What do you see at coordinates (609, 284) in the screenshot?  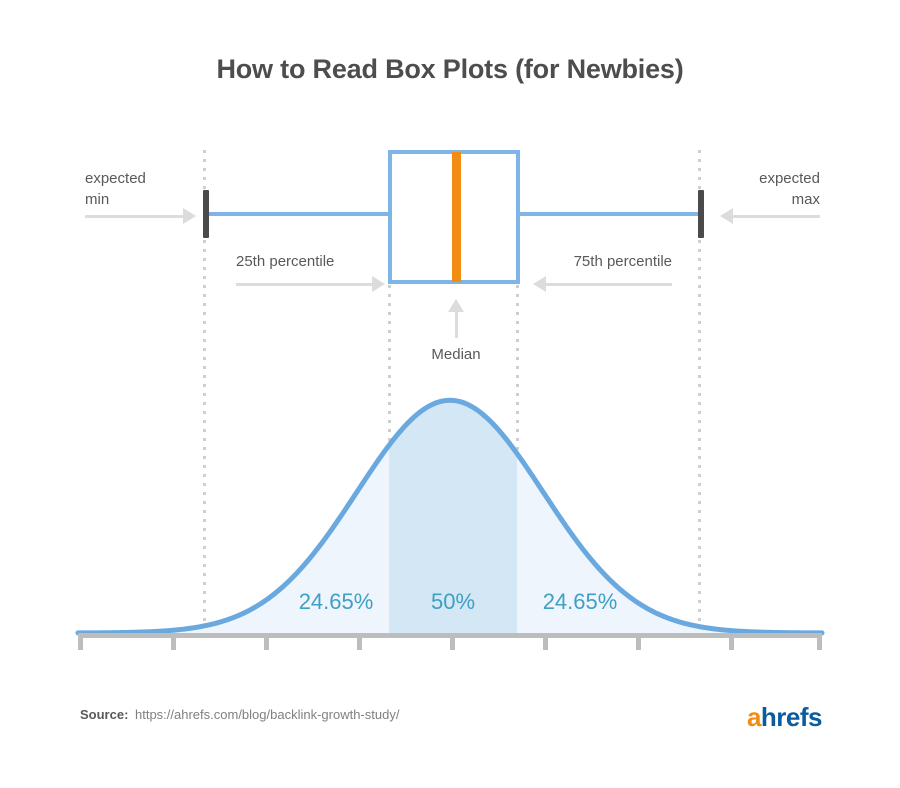 I see `q3-arrow-line` at bounding box center [609, 284].